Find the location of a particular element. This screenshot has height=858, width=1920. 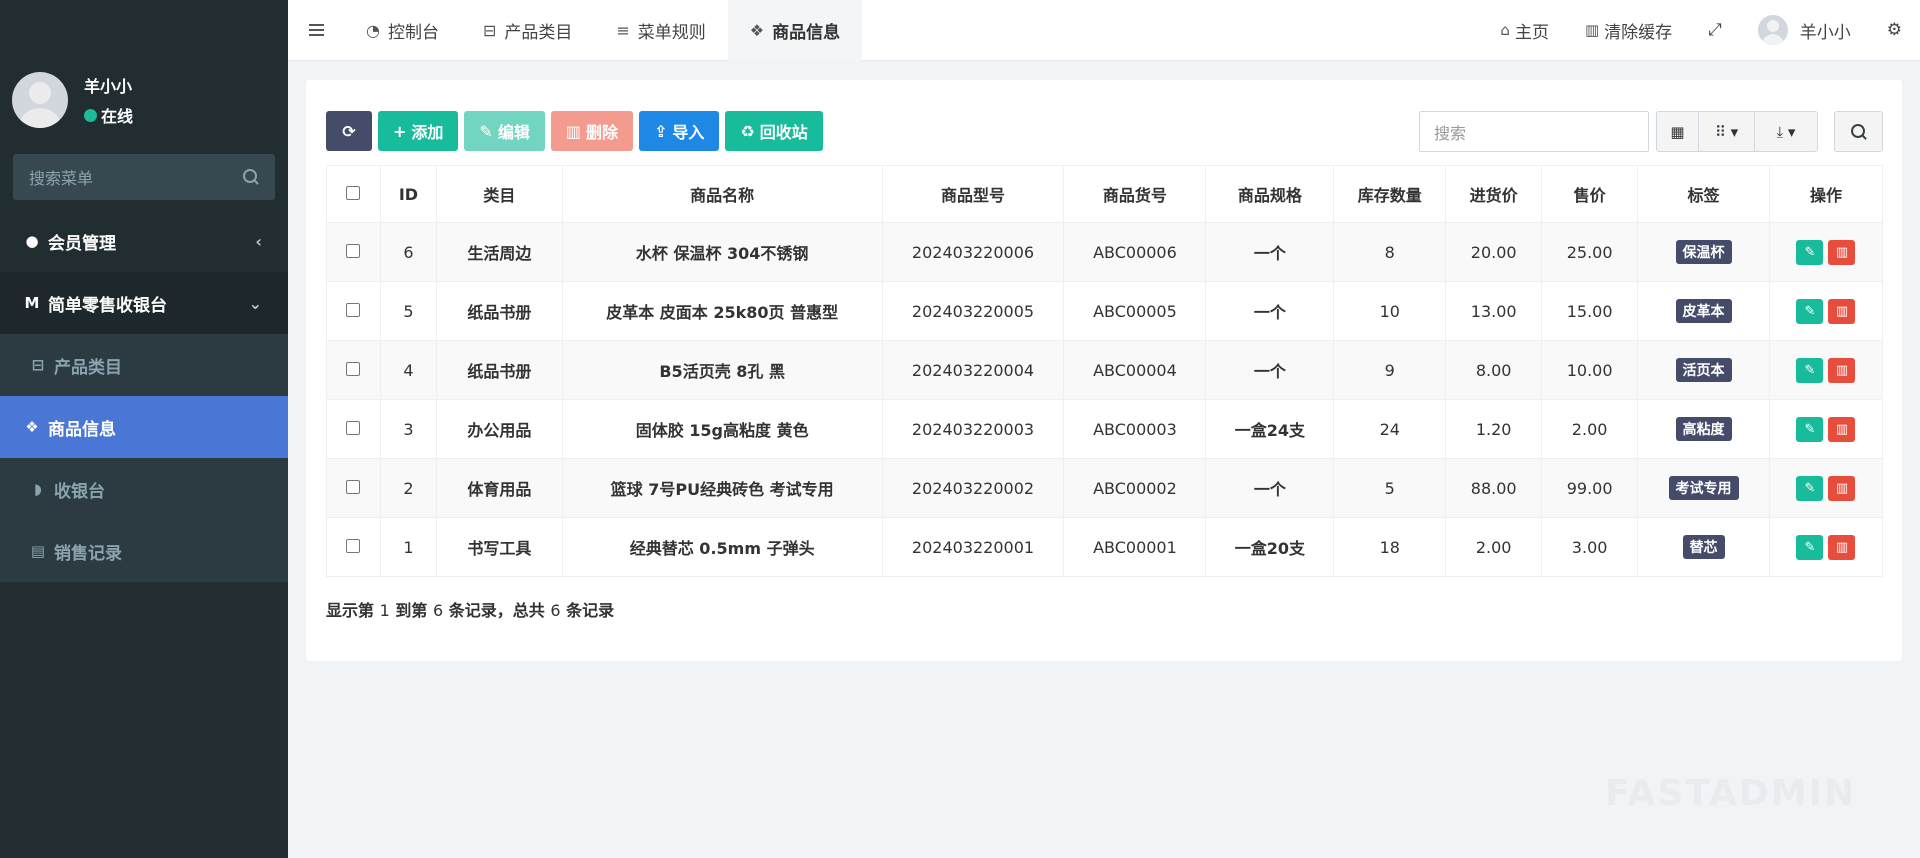

col-header-spec: 商品规格 is located at coordinates (1270, 194).